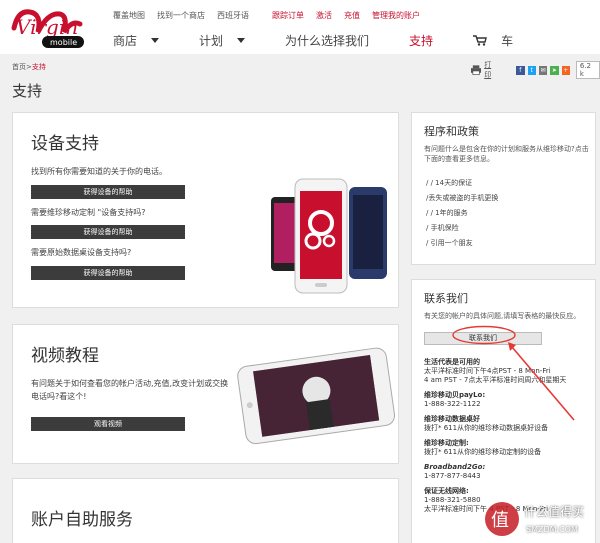  What do you see at coordinates (541, 520) in the screenshot?
I see `smzdm-watermark: 值 什么值得买 SMZDM.COM` at bounding box center [541, 520].